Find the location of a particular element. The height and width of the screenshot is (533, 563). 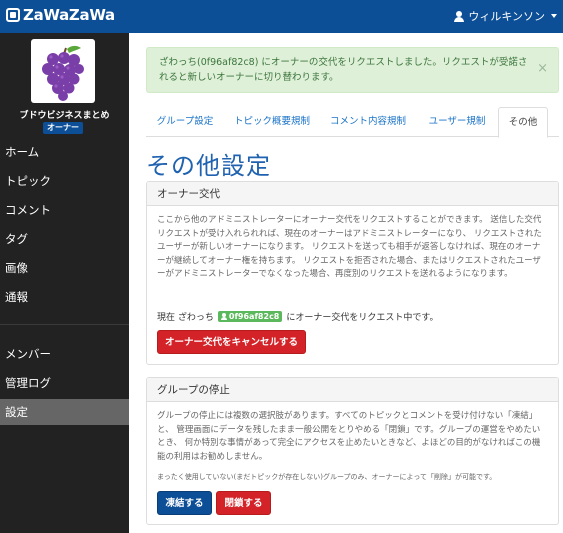

user-name: ウィルキンソン is located at coordinates (506, 16).